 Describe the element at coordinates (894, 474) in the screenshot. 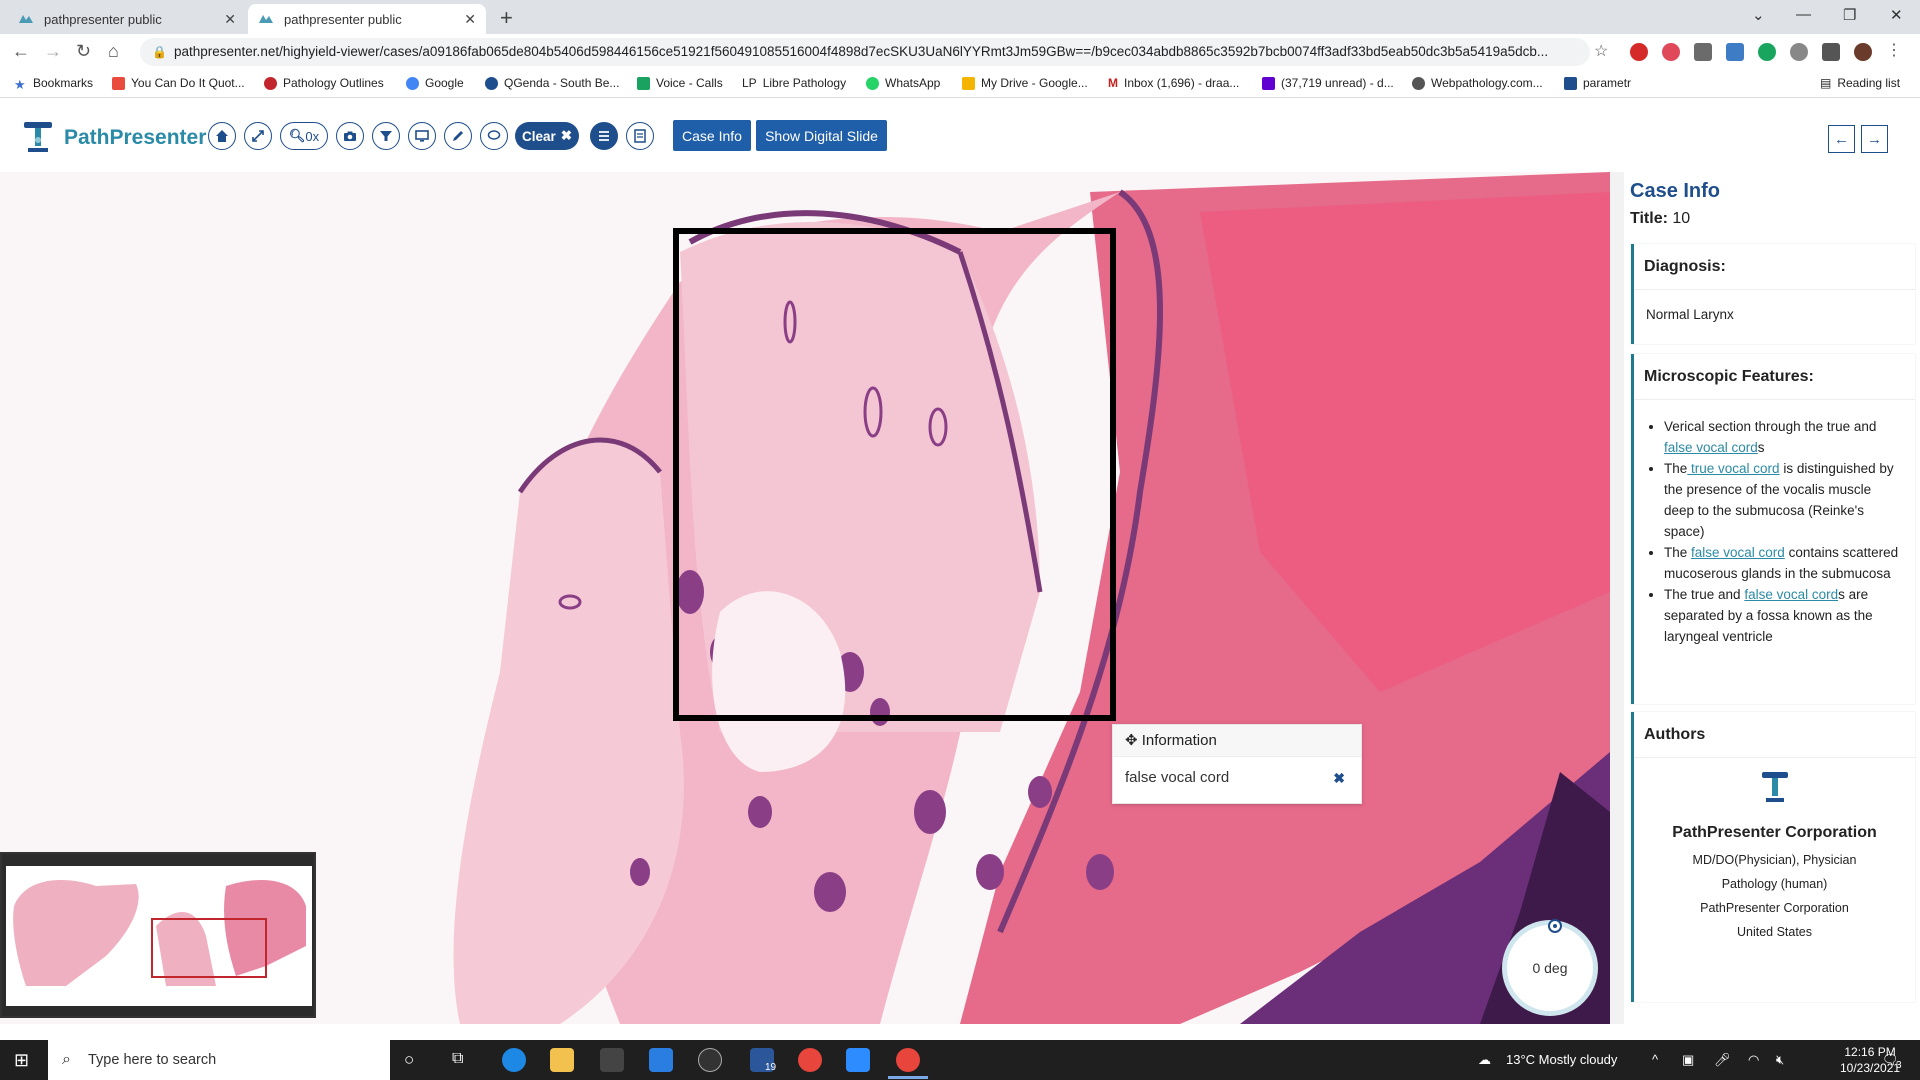

I see `annotation-box` at that location.